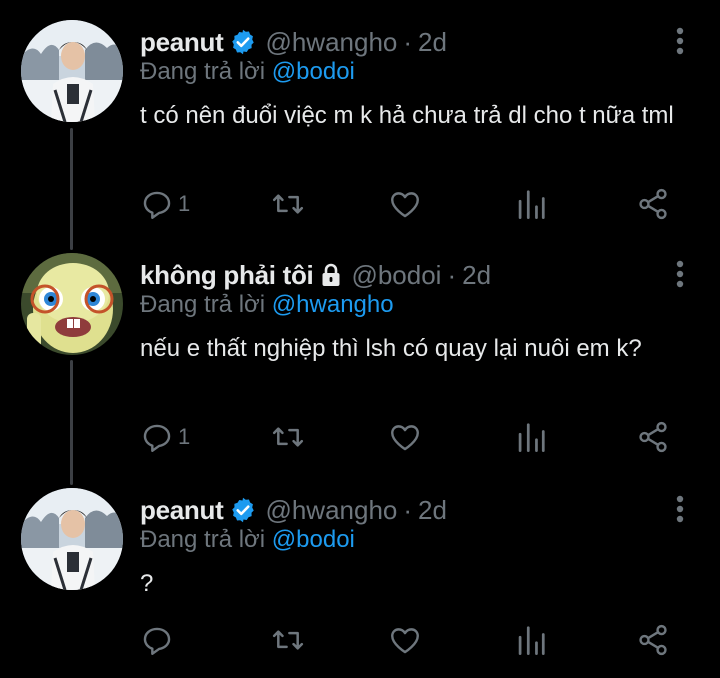 The height and width of the screenshot is (678, 720). I want to click on lock-icon, so click(331, 275).